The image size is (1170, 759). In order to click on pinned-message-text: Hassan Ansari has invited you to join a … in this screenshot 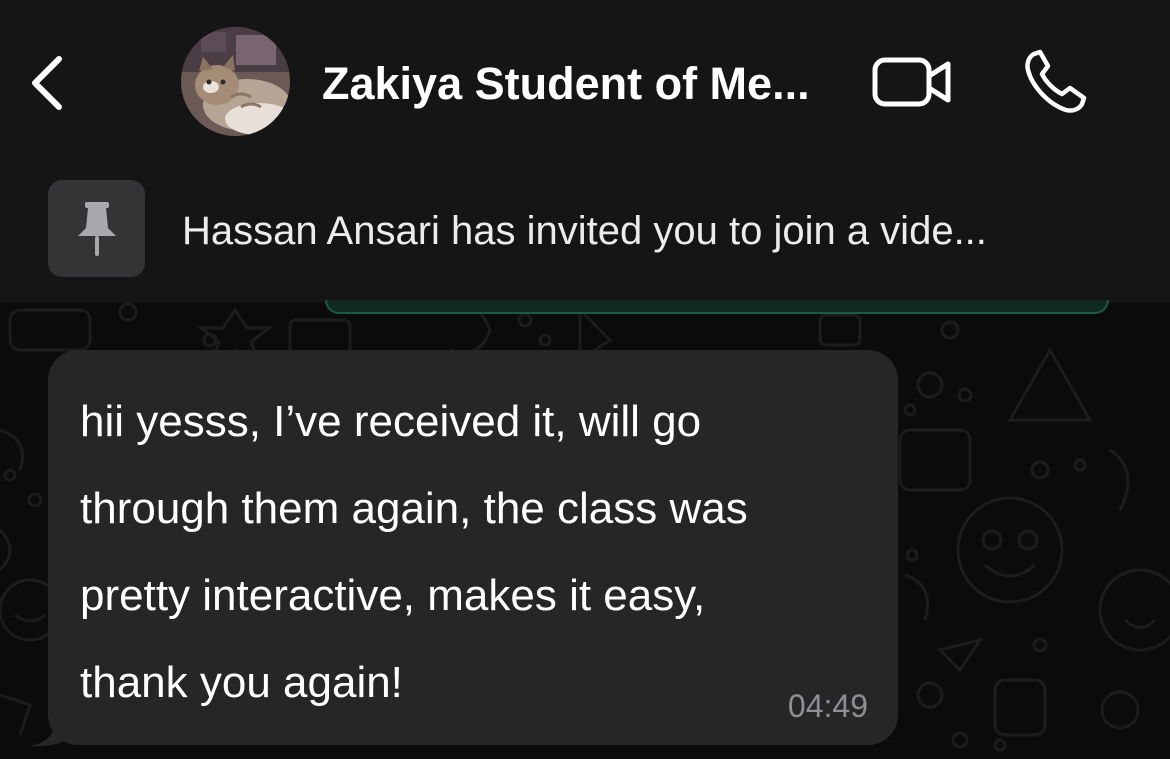, I will do `click(584, 231)`.